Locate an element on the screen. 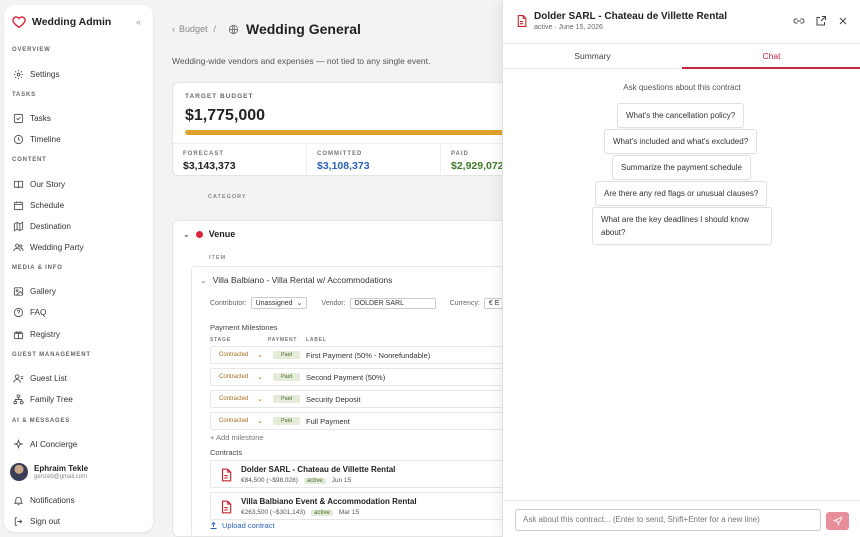 Image resolution: width=860 pixels, height=537 pixels. sidebar-item-ai-concierge: AI Concierge is located at coordinates (79, 444).